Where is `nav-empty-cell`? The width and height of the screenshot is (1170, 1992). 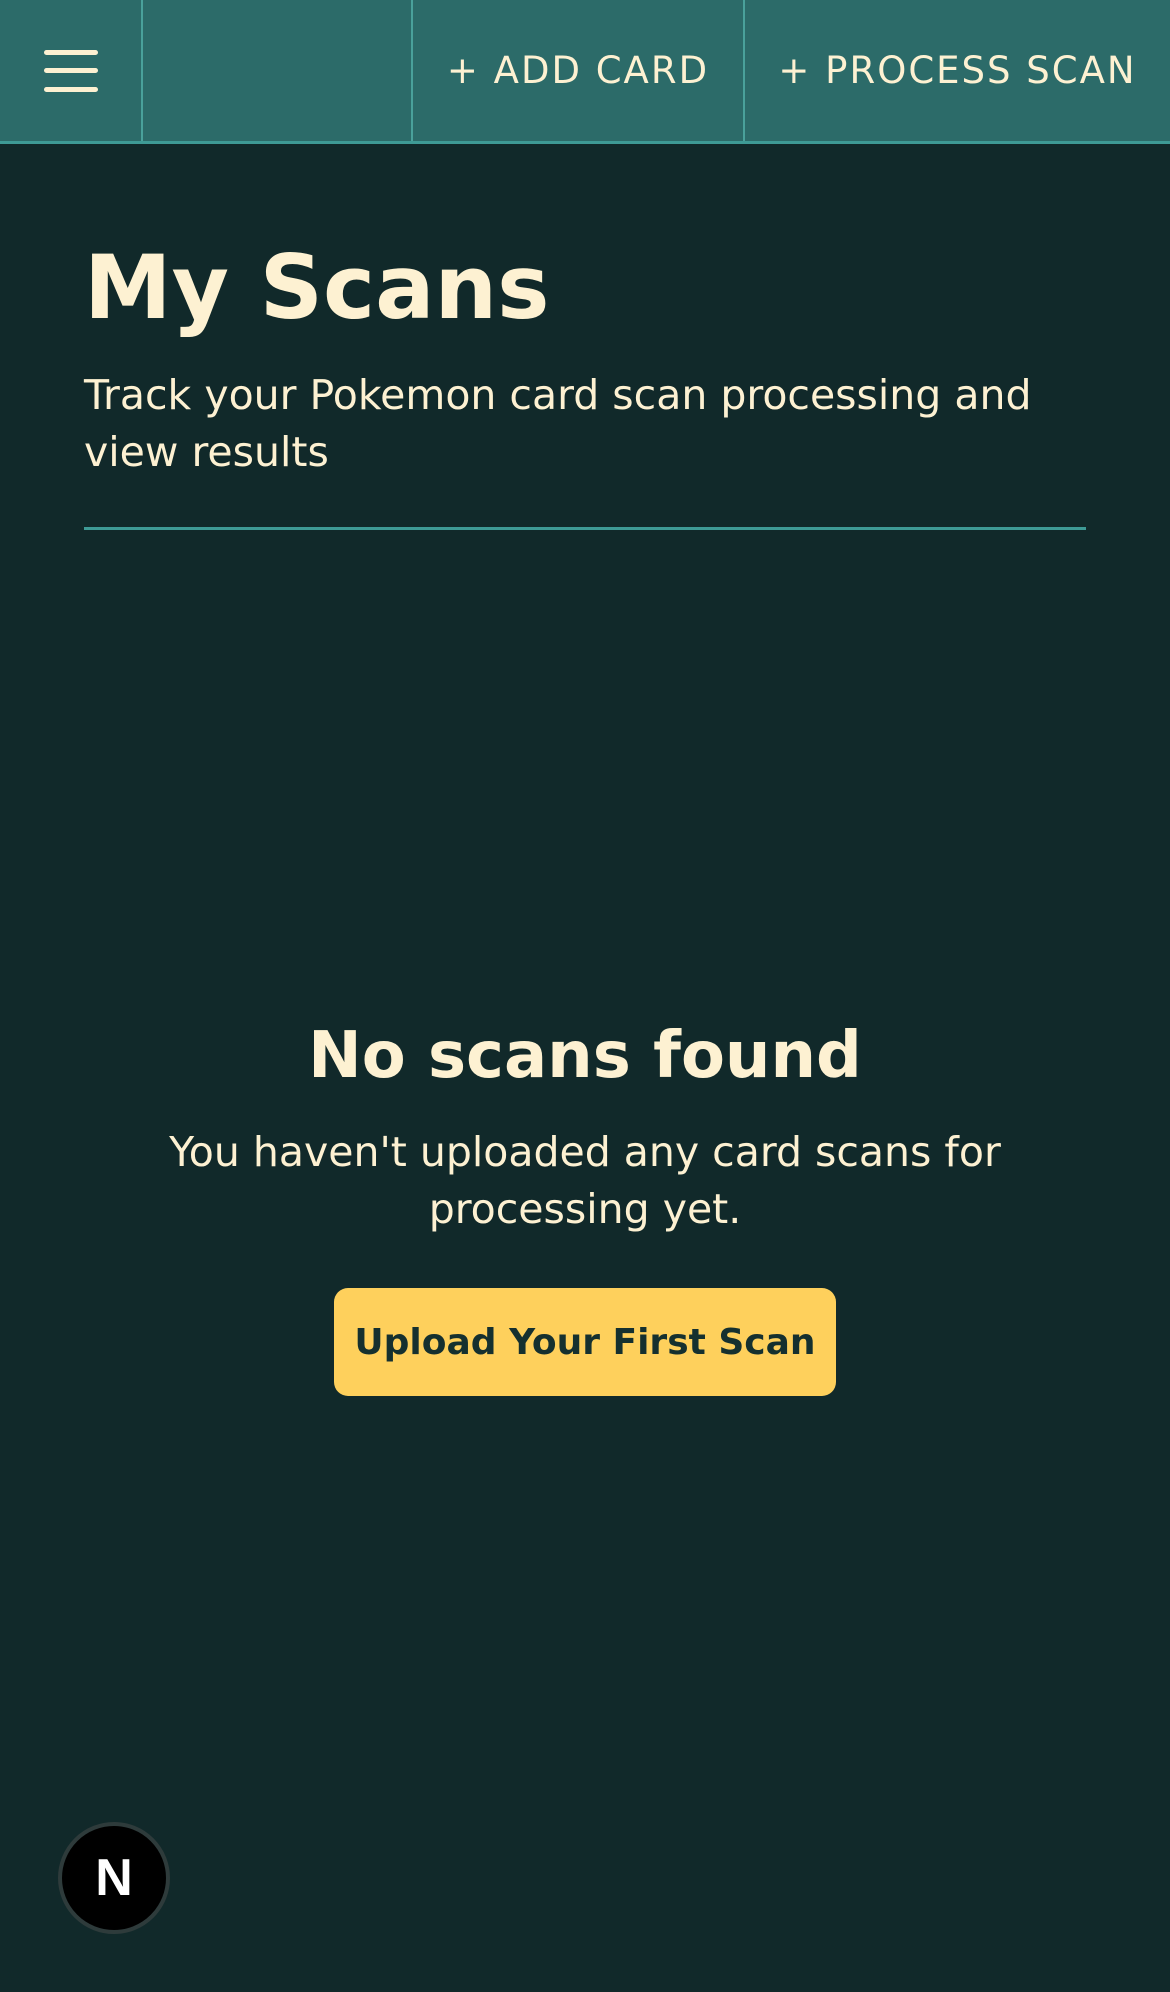 nav-empty-cell is located at coordinates (278, 70).